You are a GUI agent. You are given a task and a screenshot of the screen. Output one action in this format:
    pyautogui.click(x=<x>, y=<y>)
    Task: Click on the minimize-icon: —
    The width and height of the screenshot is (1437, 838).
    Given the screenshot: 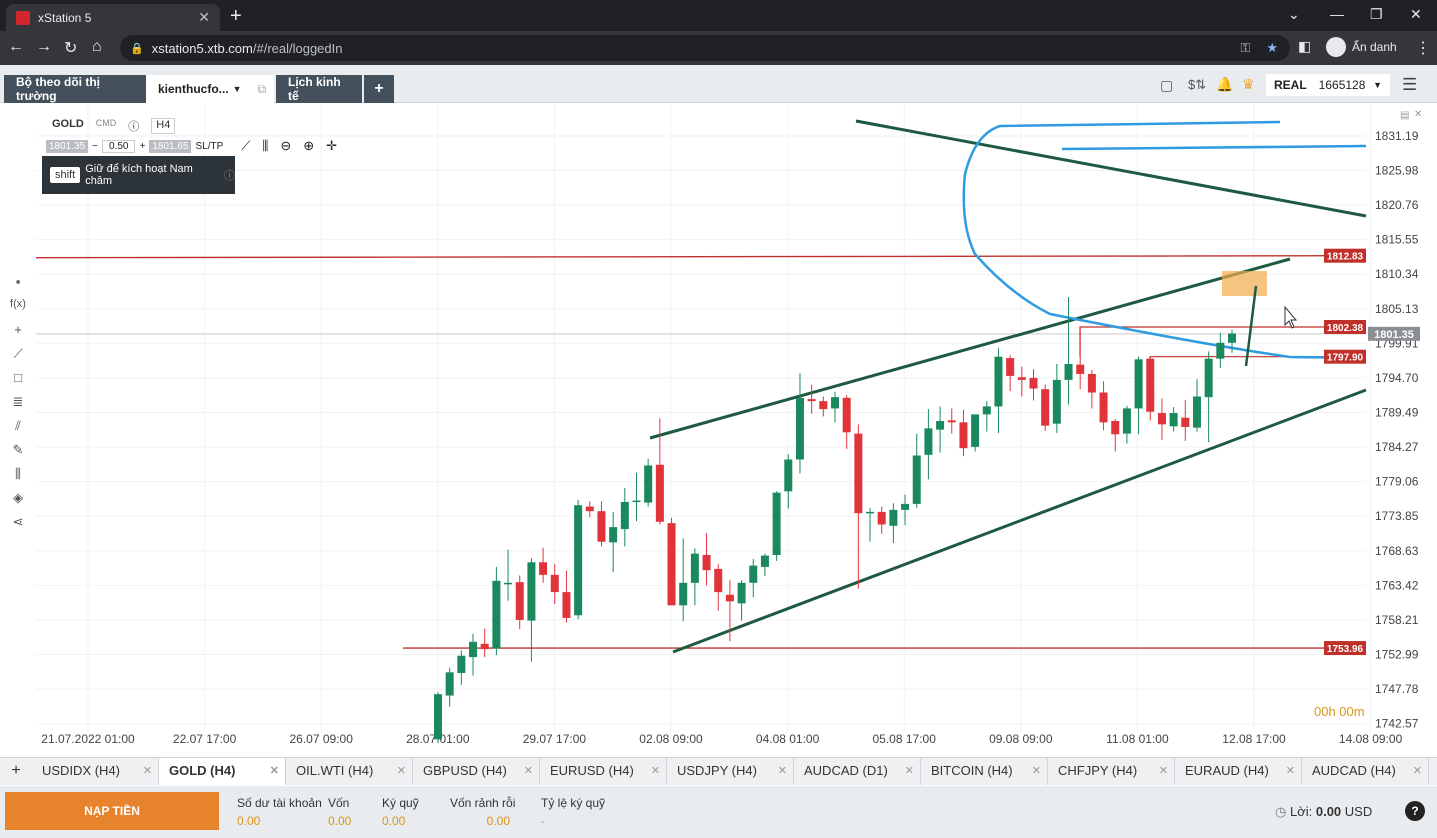 What is the action you would take?
    pyautogui.click(x=1337, y=14)
    